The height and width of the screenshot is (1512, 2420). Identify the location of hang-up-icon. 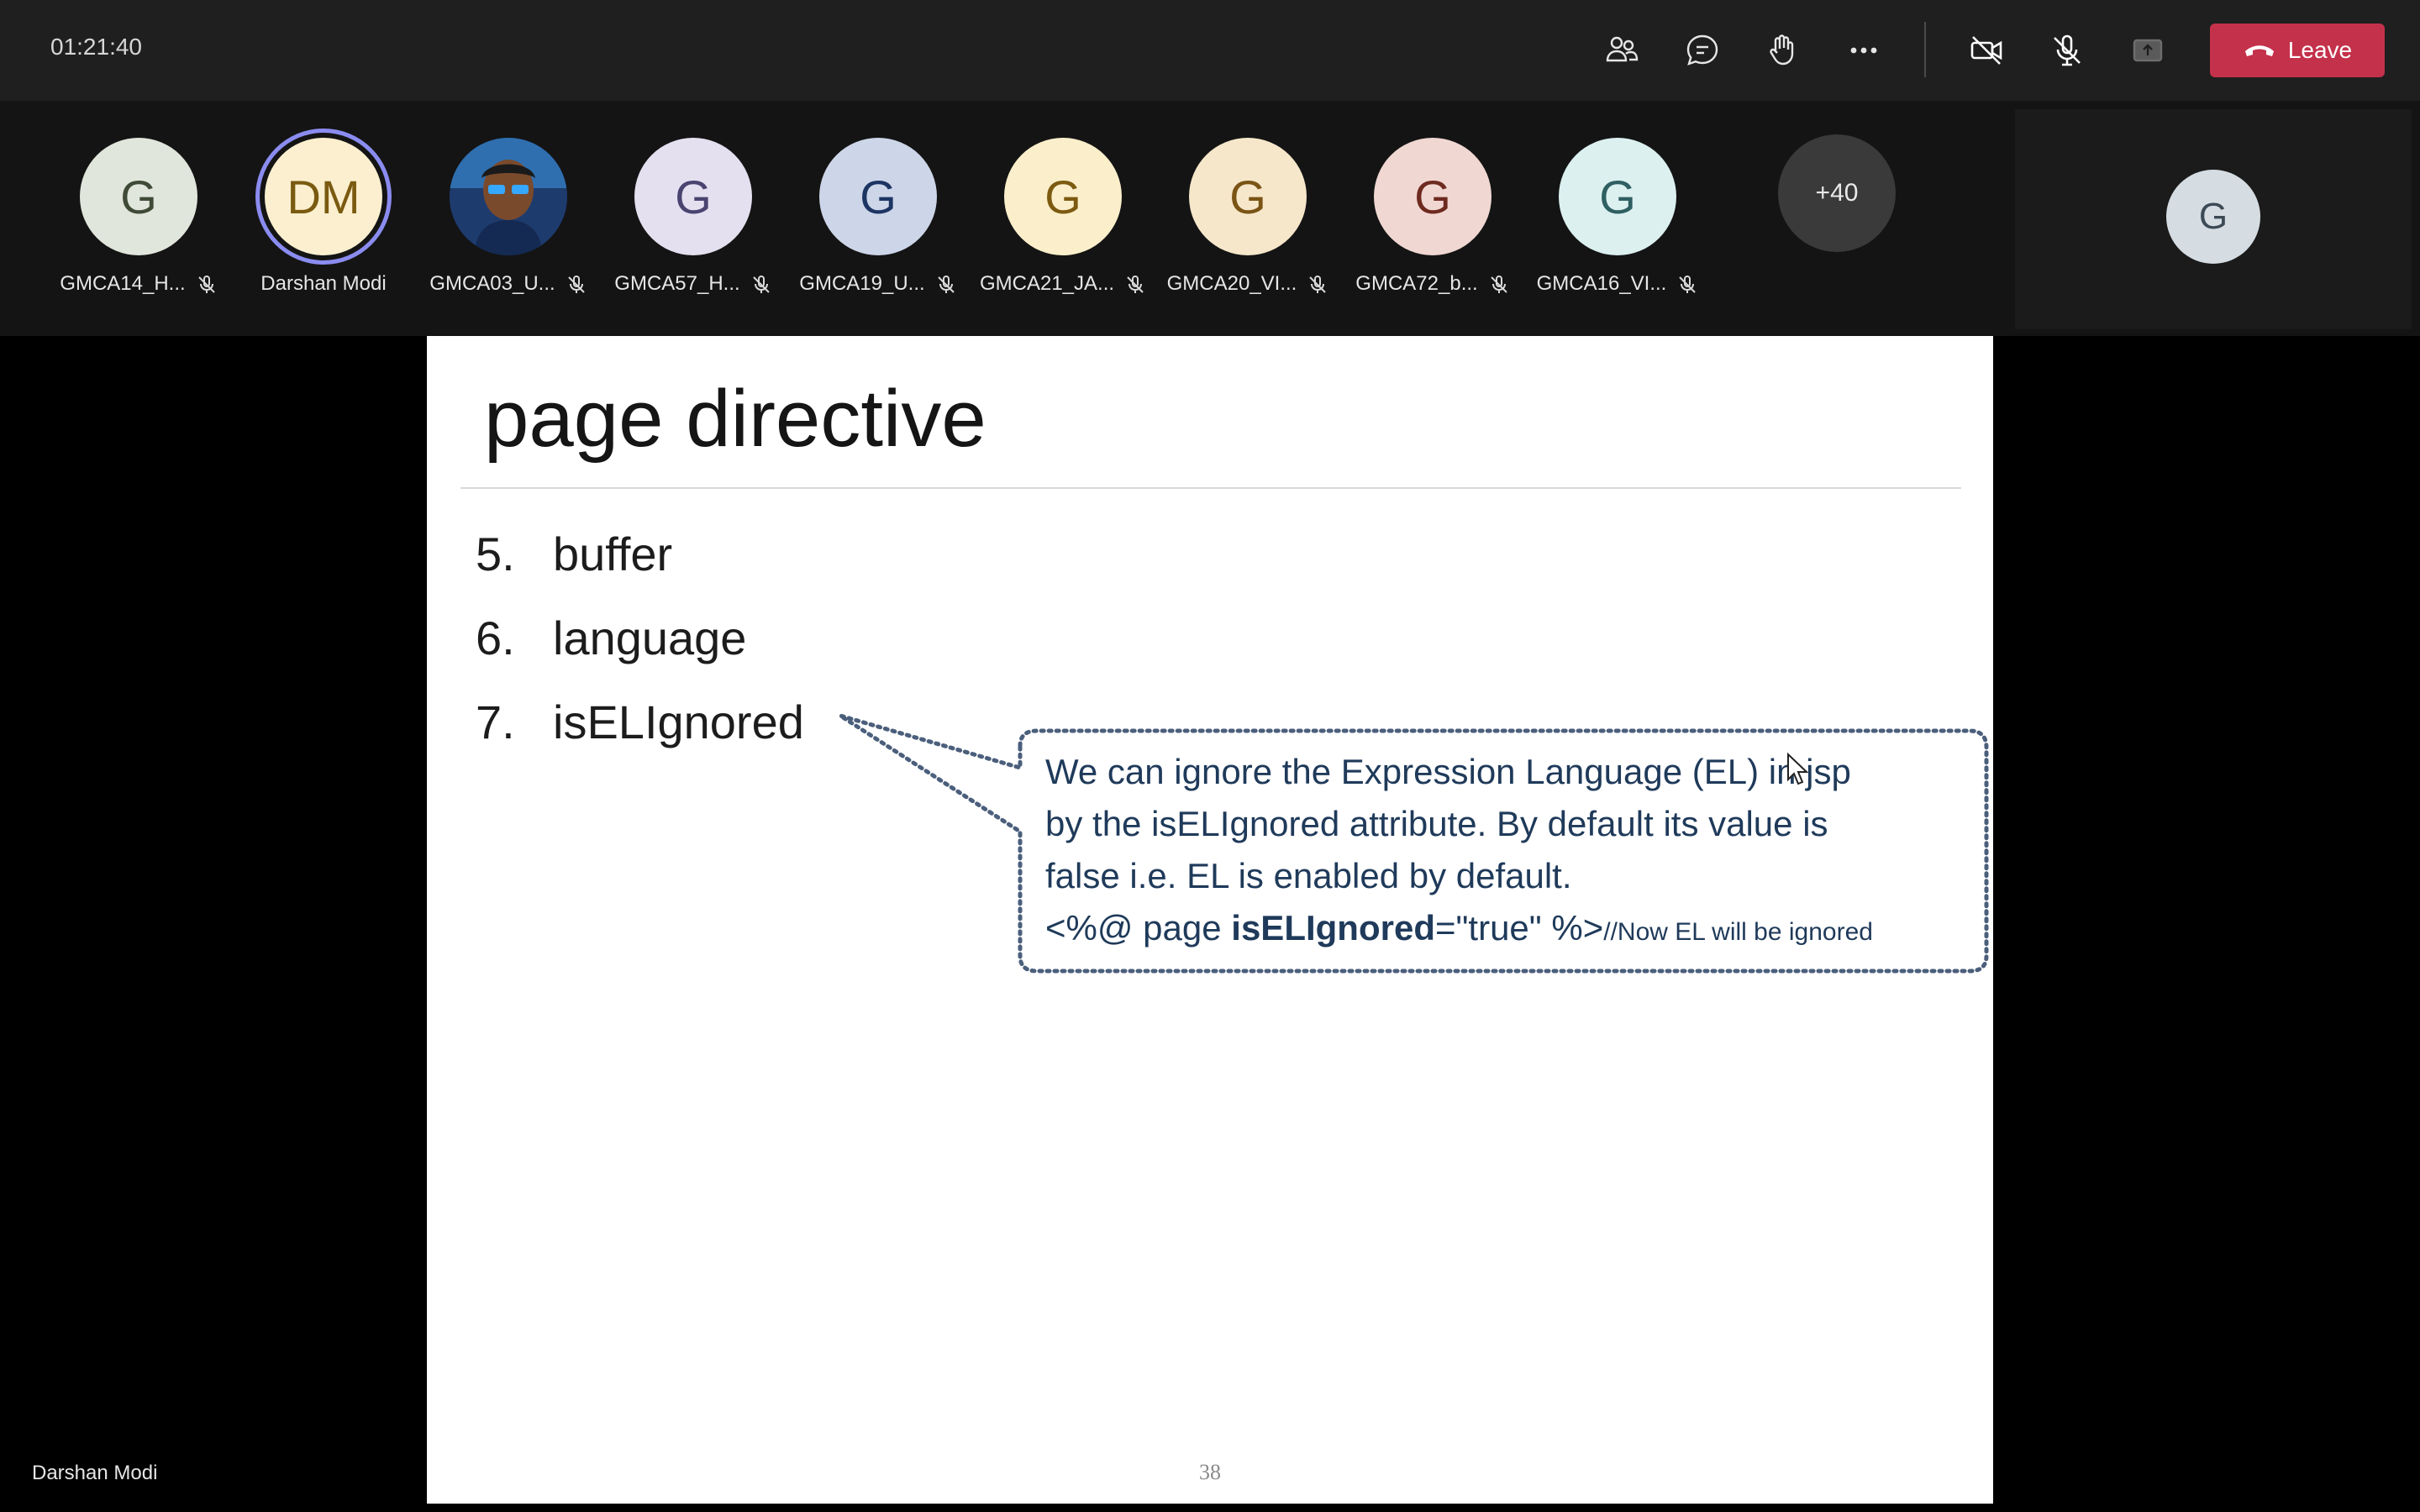
(2259, 50).